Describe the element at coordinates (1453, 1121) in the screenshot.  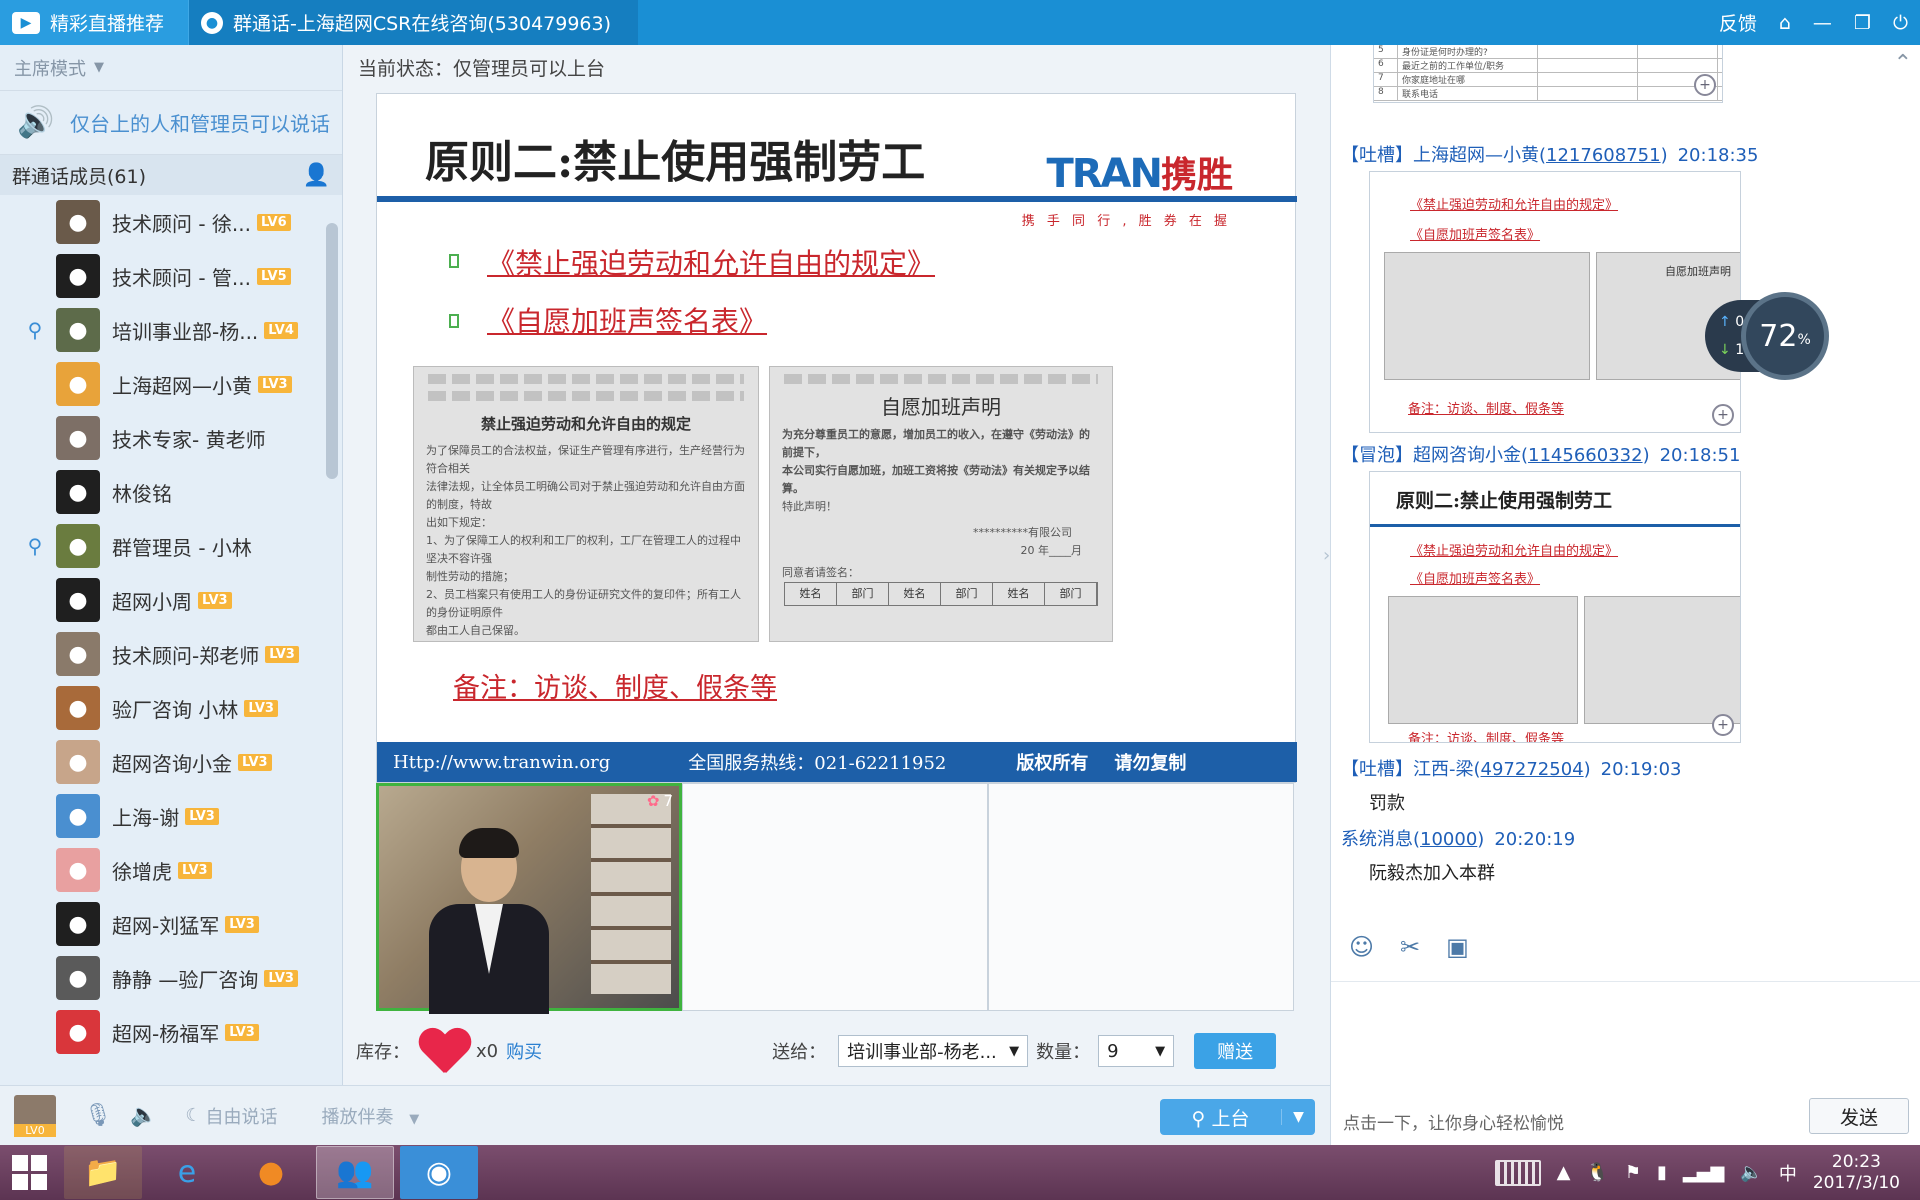
I see `chat-input: 点击一下，让你身心轻松愉悦` at that location.